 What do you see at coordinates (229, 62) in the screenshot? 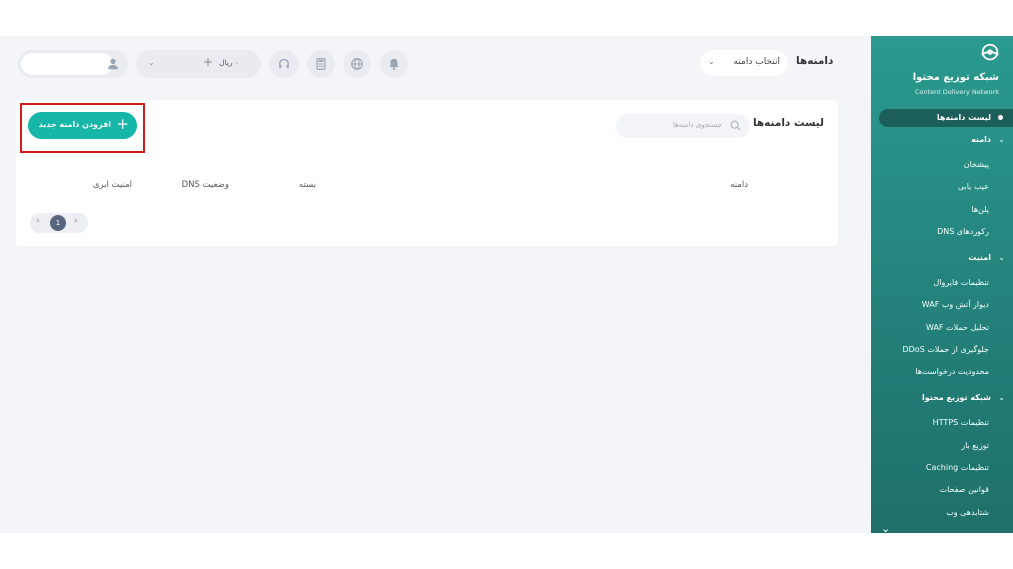
I see `wallet-amount: ۰ ریال` at bounding box center [229, 62].